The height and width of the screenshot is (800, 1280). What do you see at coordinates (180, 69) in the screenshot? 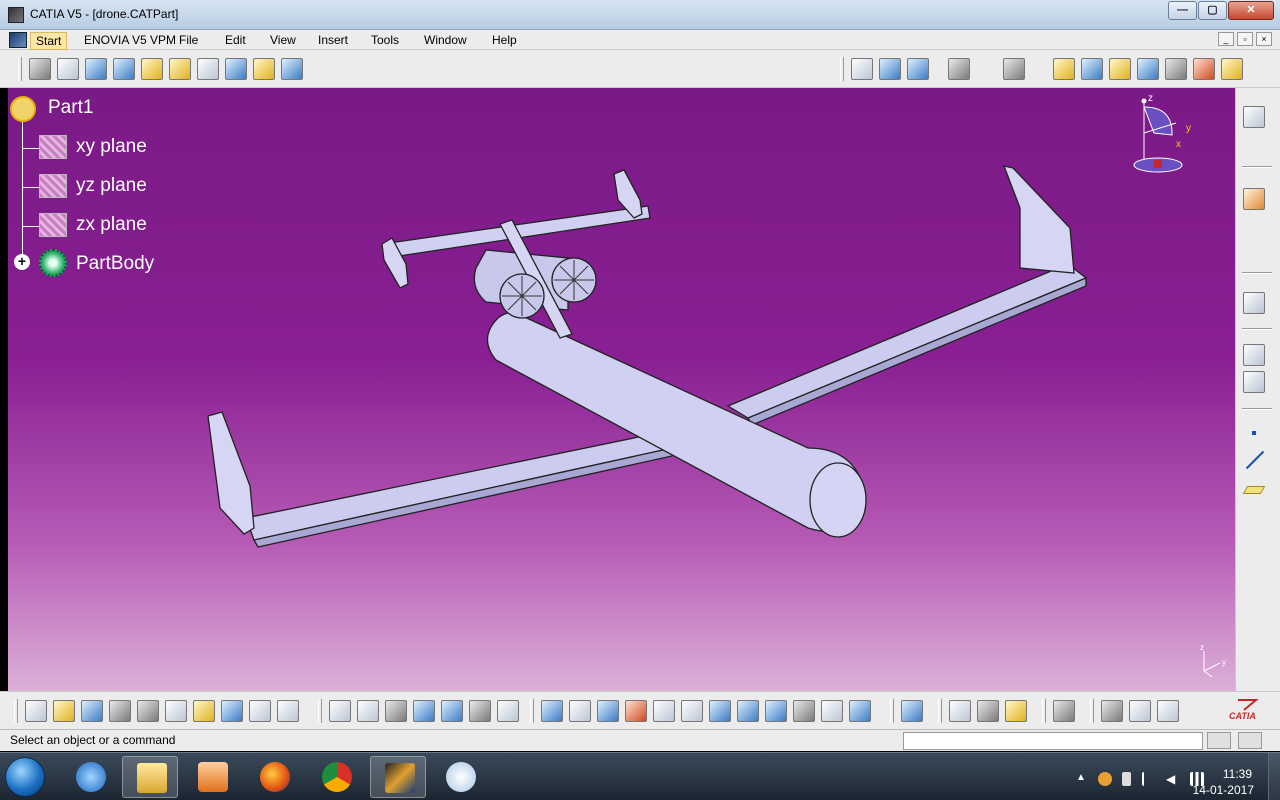
I see `fillet-icon` at bounding box center [180, 69].